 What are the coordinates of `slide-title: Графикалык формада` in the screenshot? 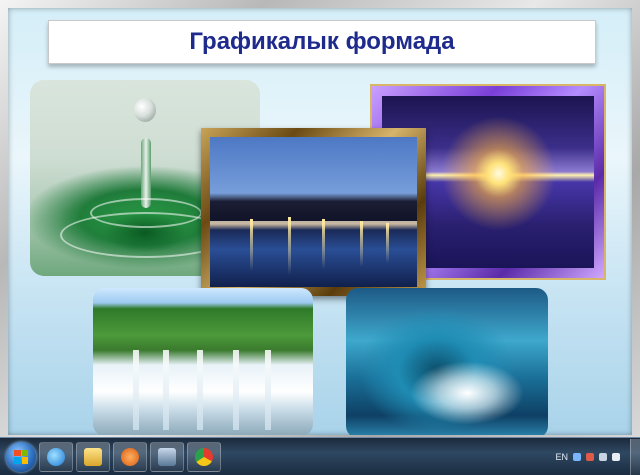 It's located at (322, 41).